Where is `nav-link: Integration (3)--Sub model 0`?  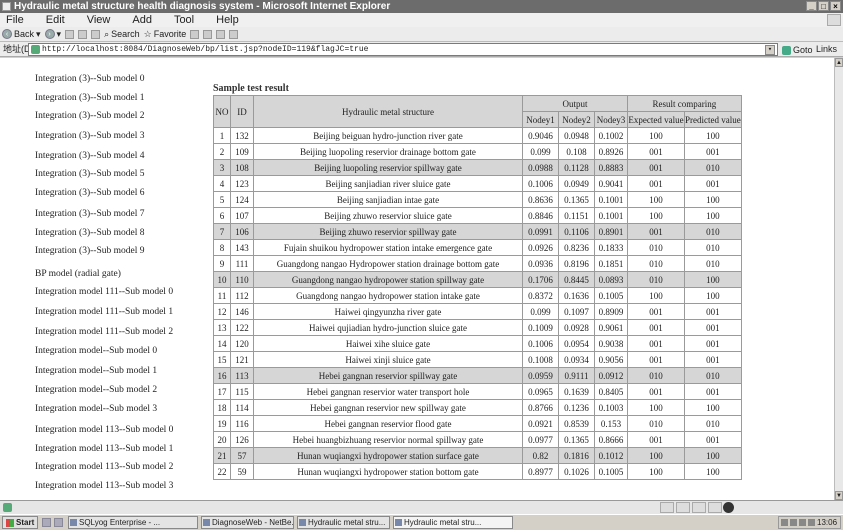 nav-link: Integration (3)--Sub model 0 is located at coordinates (90, 79).